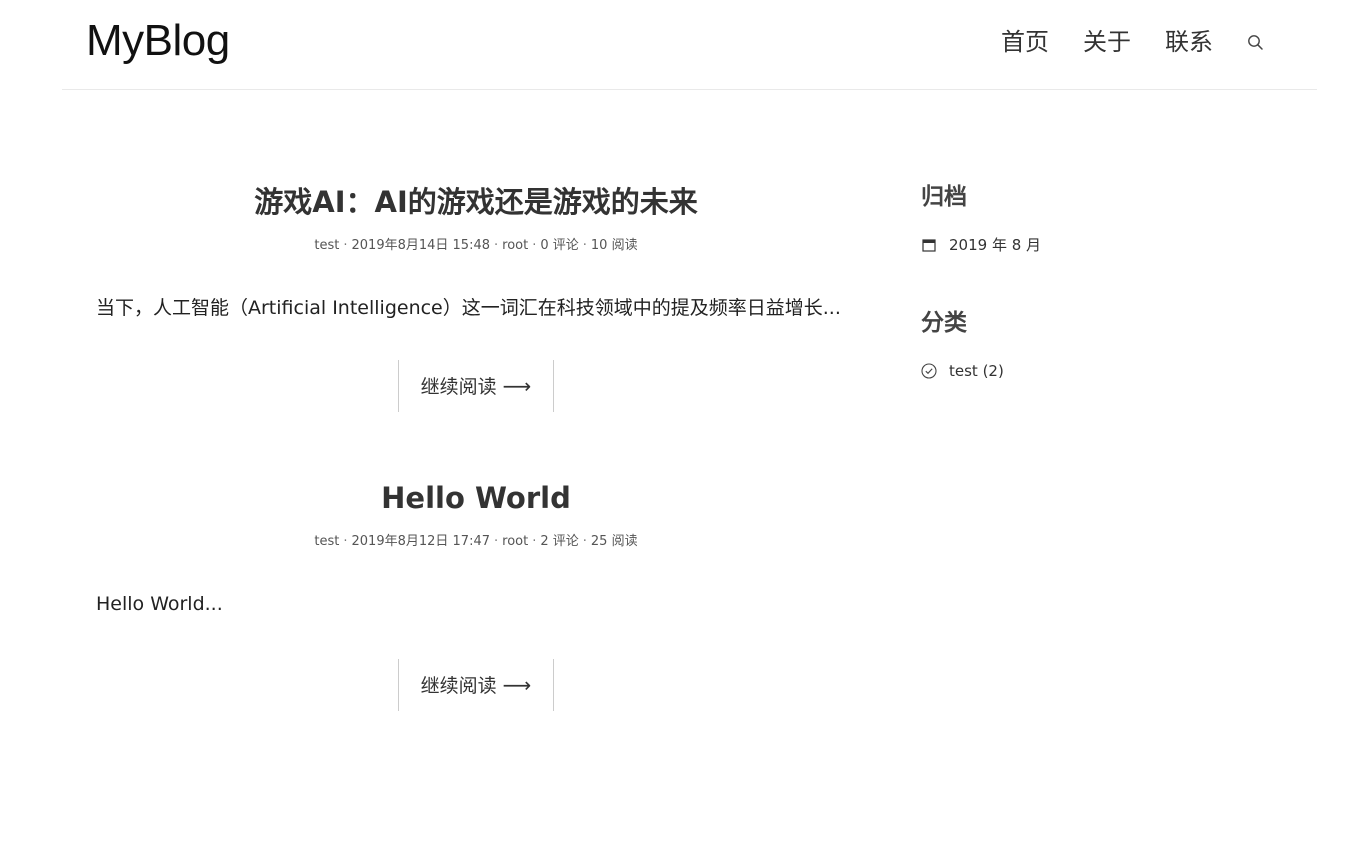 The image size is (1363, 854). What do you see at coordinates (1133, 42) in the screenshot?
I see `main-nav: 首页 关于 联系` at bounding box center [1133, 42].